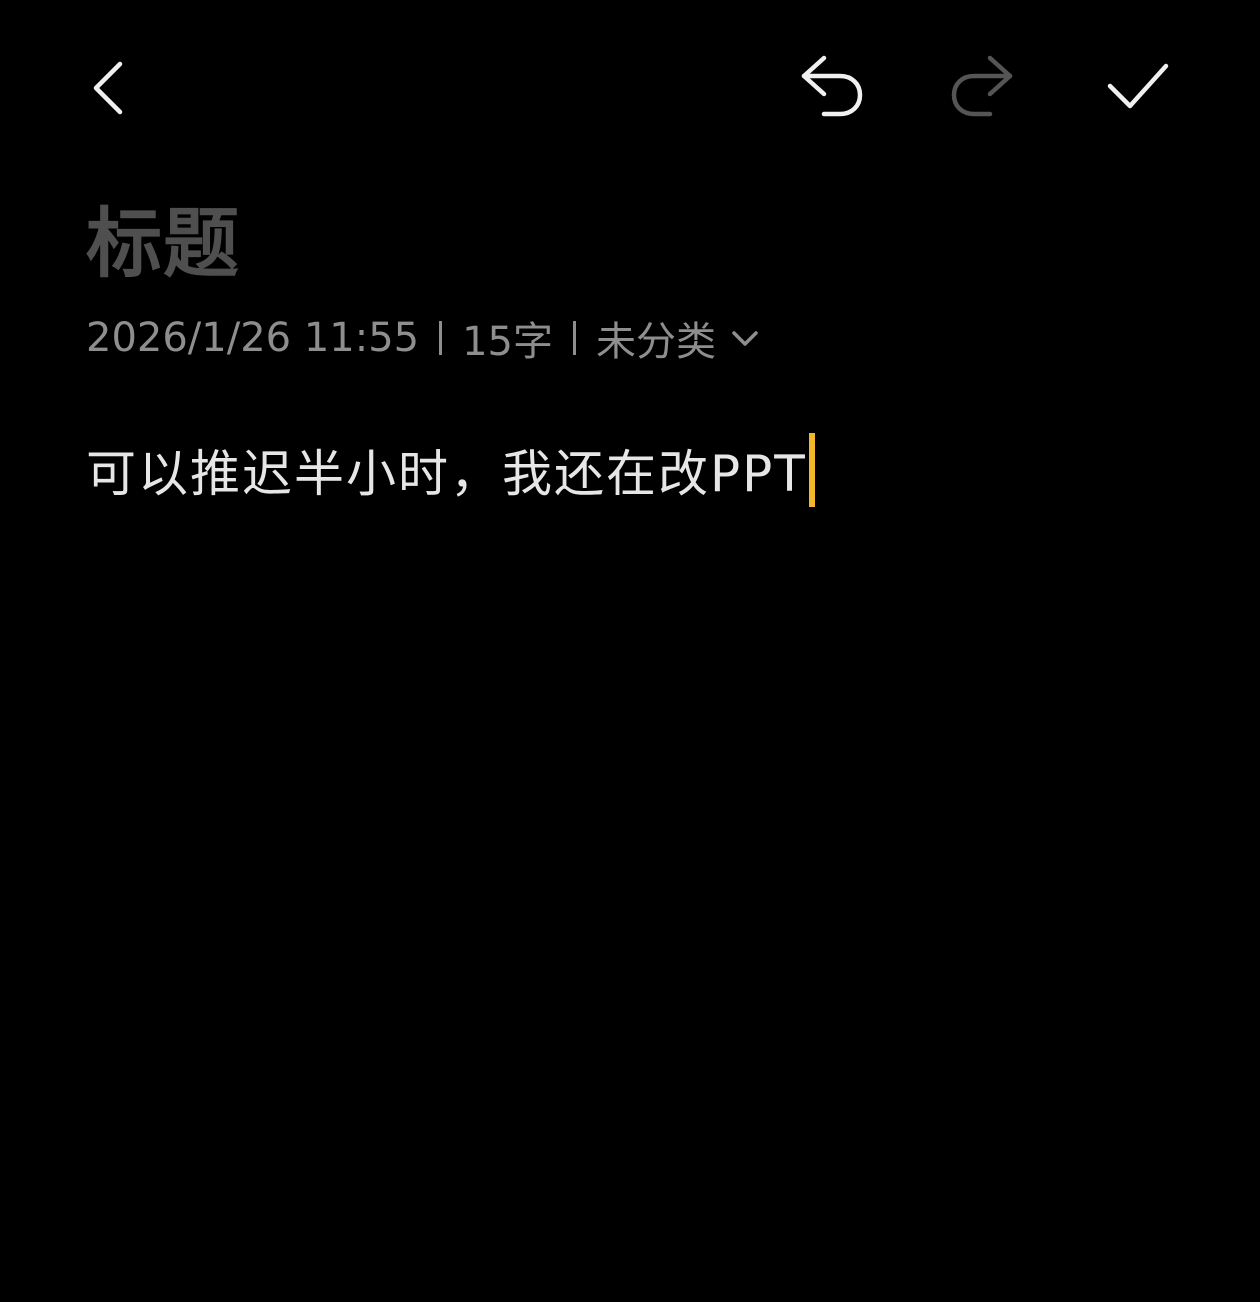 The width and height of the screenshot is (1260, 1302). I want to click on done-button, so click(1138, 86).